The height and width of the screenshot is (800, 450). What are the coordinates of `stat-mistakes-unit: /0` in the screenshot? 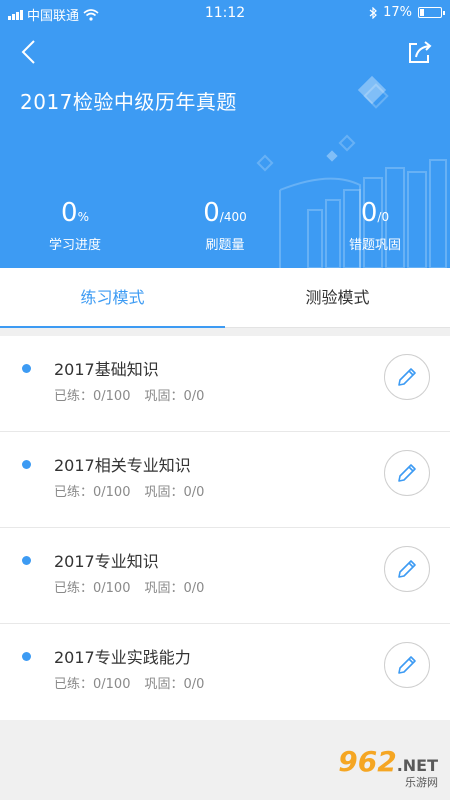 It's located at (383, 217).